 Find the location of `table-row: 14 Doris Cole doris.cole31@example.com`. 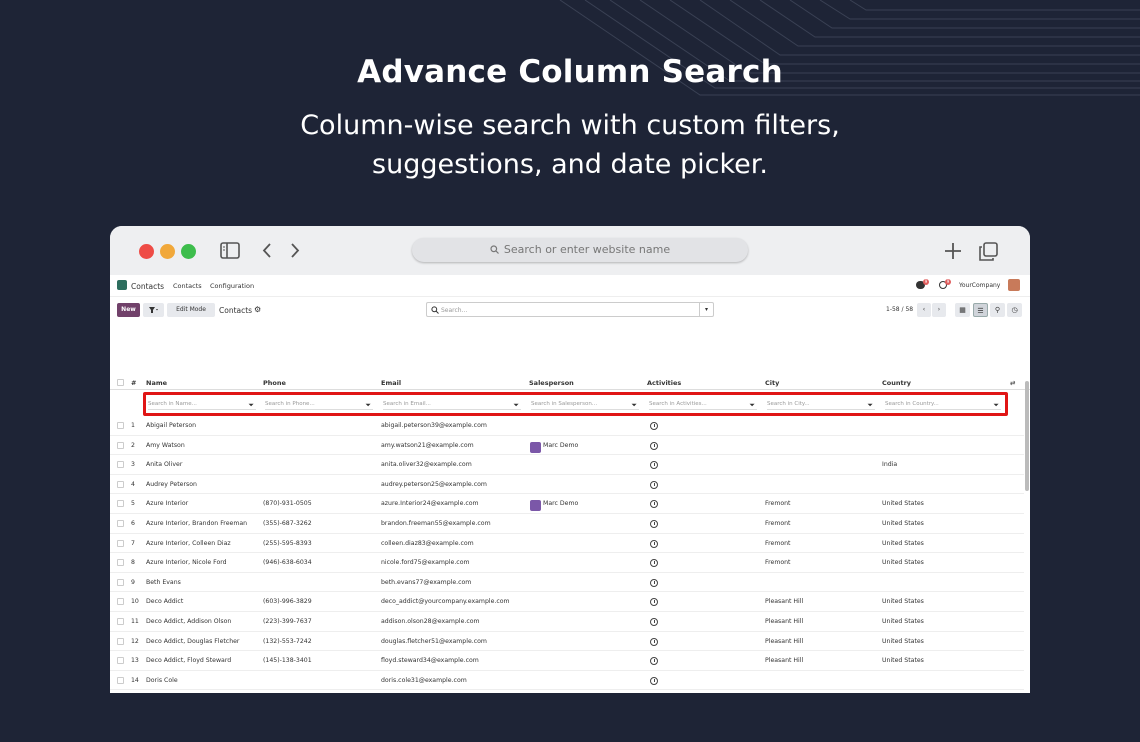

table-row: 14 Doris Cole doris.cole31@example.com is located at coordinates (567, 681).